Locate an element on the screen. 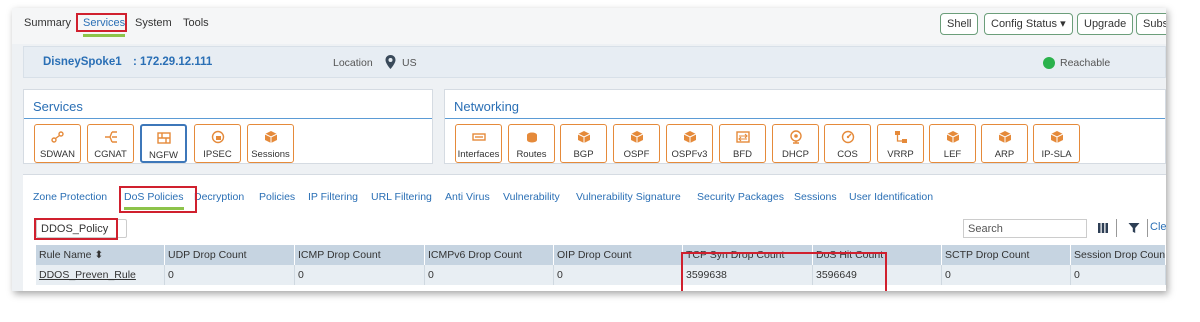  column-header-sctp-drop-count: SCTP Drop Count is located at coordinates (1006, 255).